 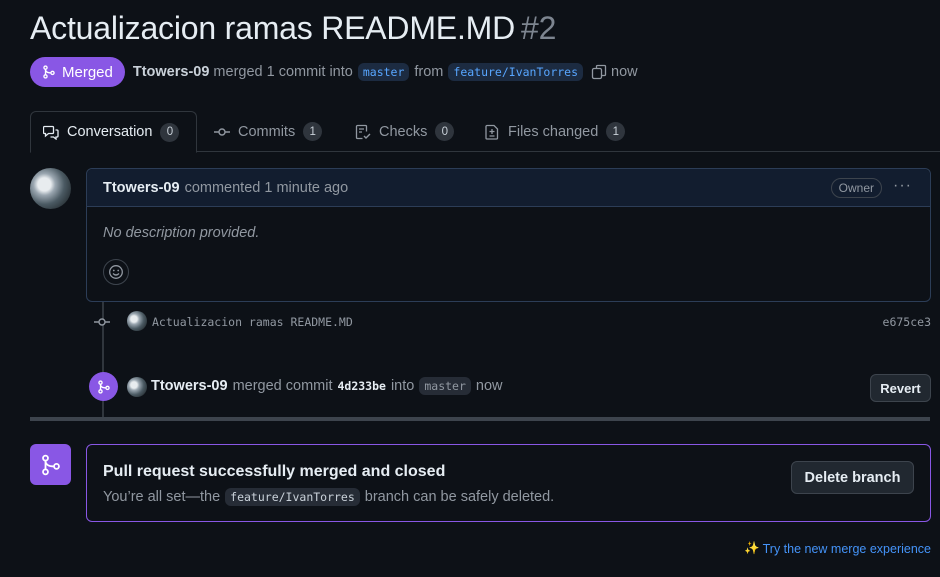 What do you see at coordinates (51, 132) in the screenshot?
I see `comment-discussion-icon` at bounding box center [51, 132].